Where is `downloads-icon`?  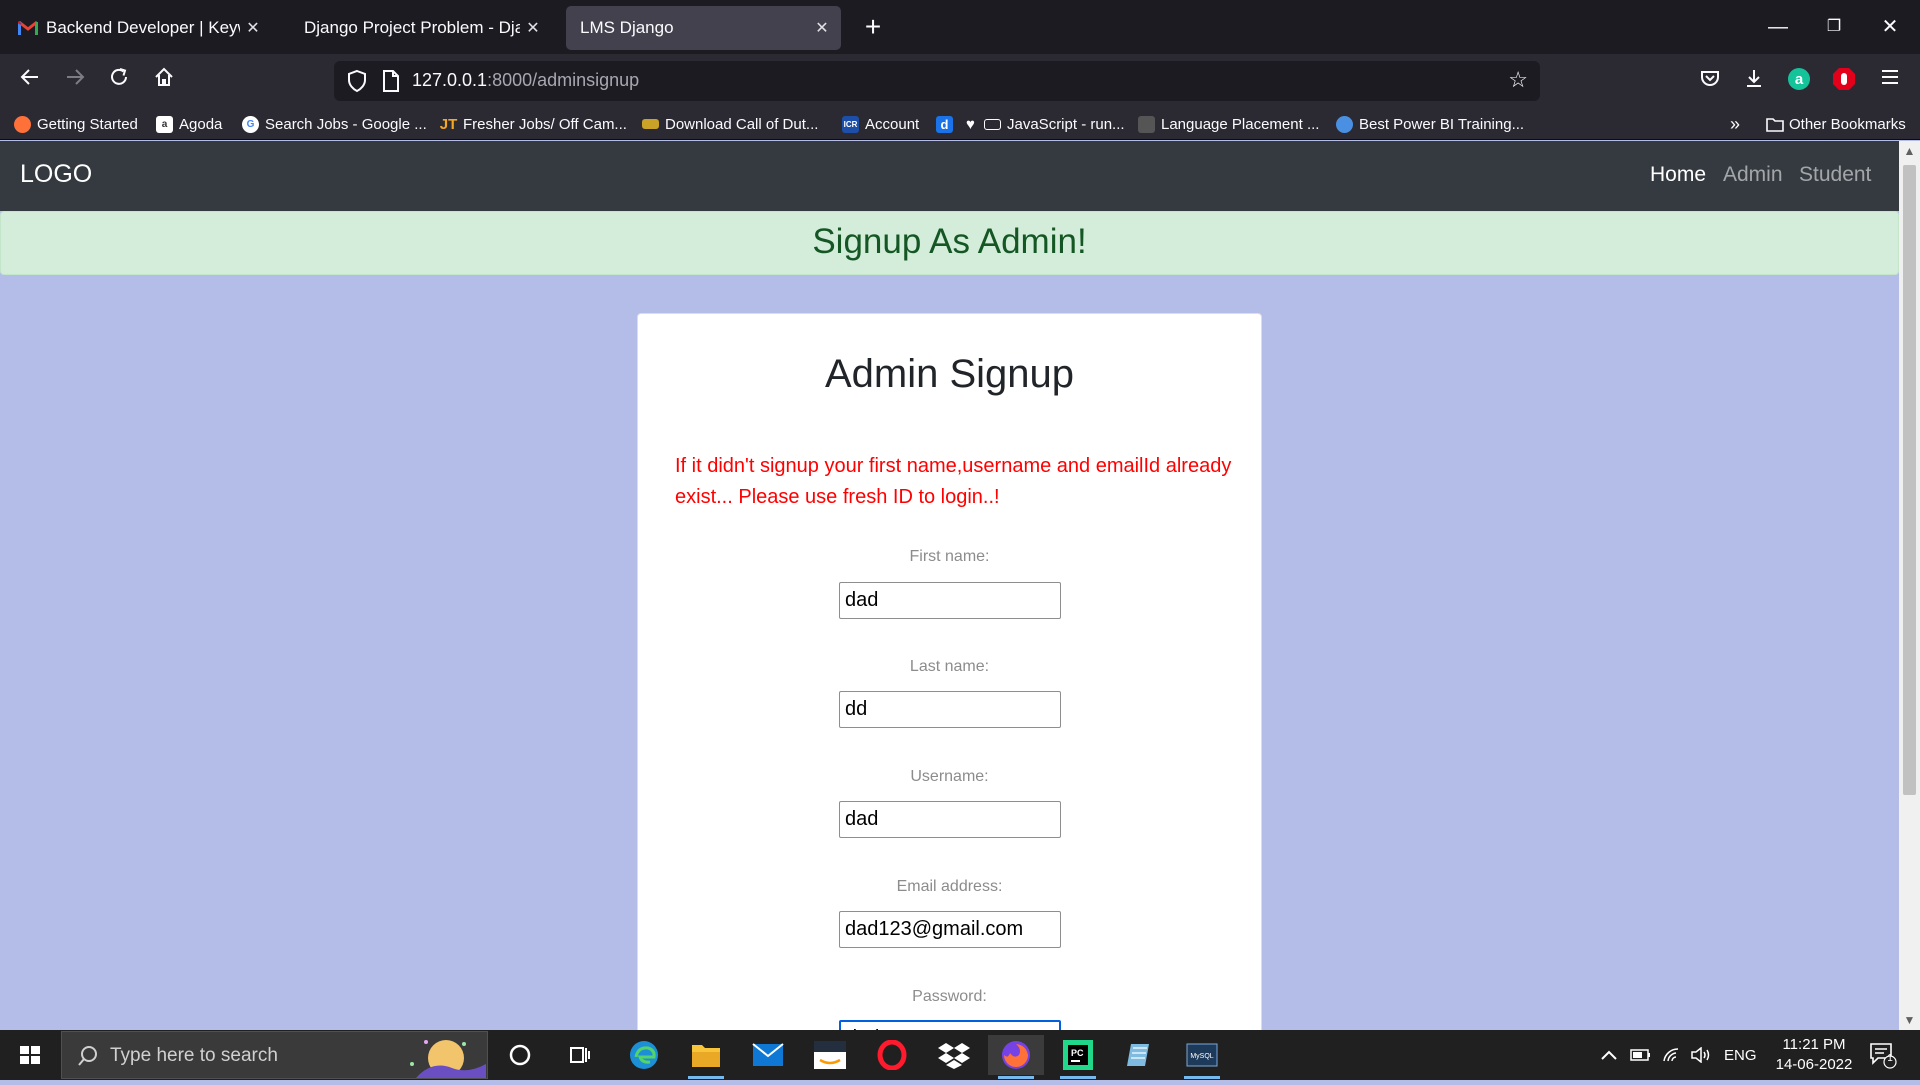 downloads-icon is located at coordinates (1754, 81).